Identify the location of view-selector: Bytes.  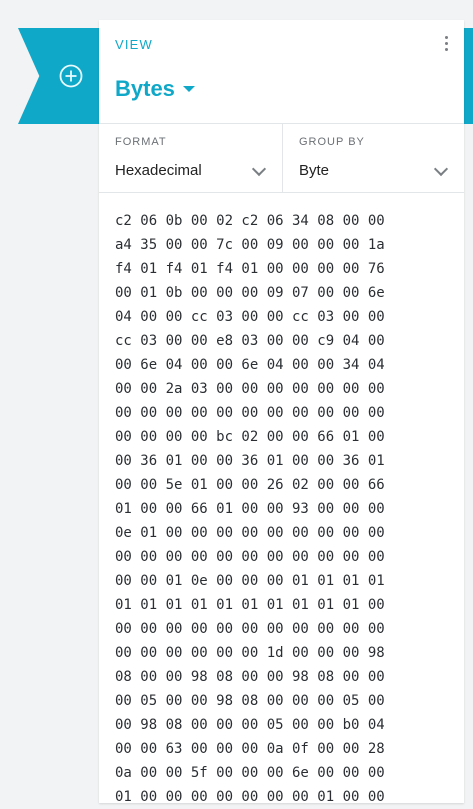
(155, 89).